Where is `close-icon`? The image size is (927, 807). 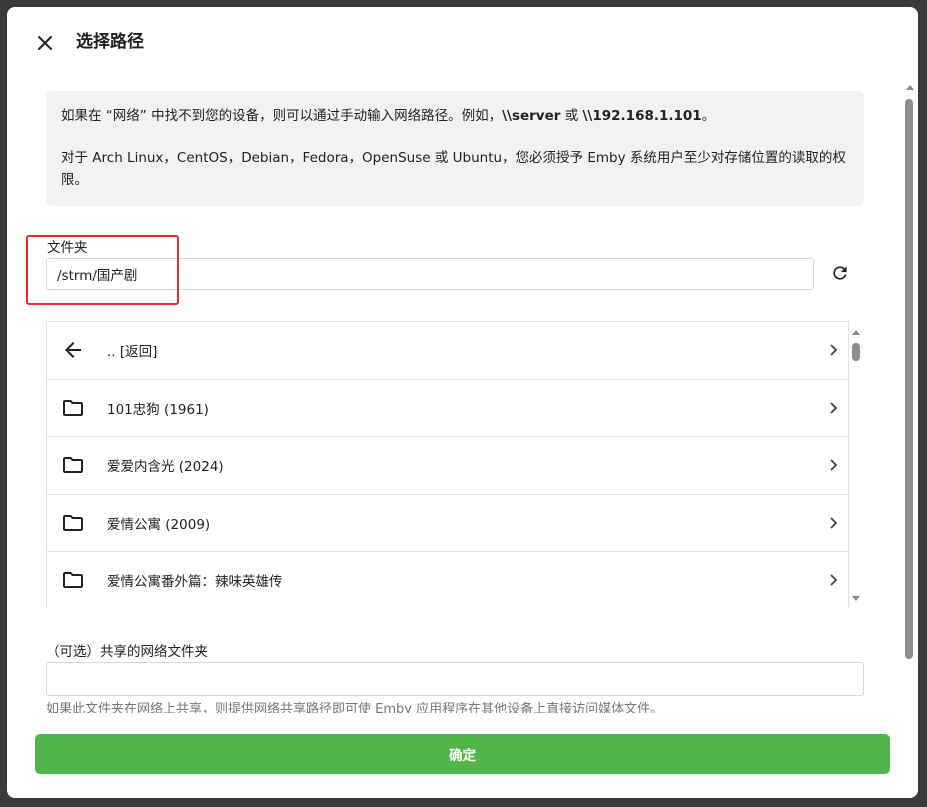
close-icon is located at coordinates (45, 43).